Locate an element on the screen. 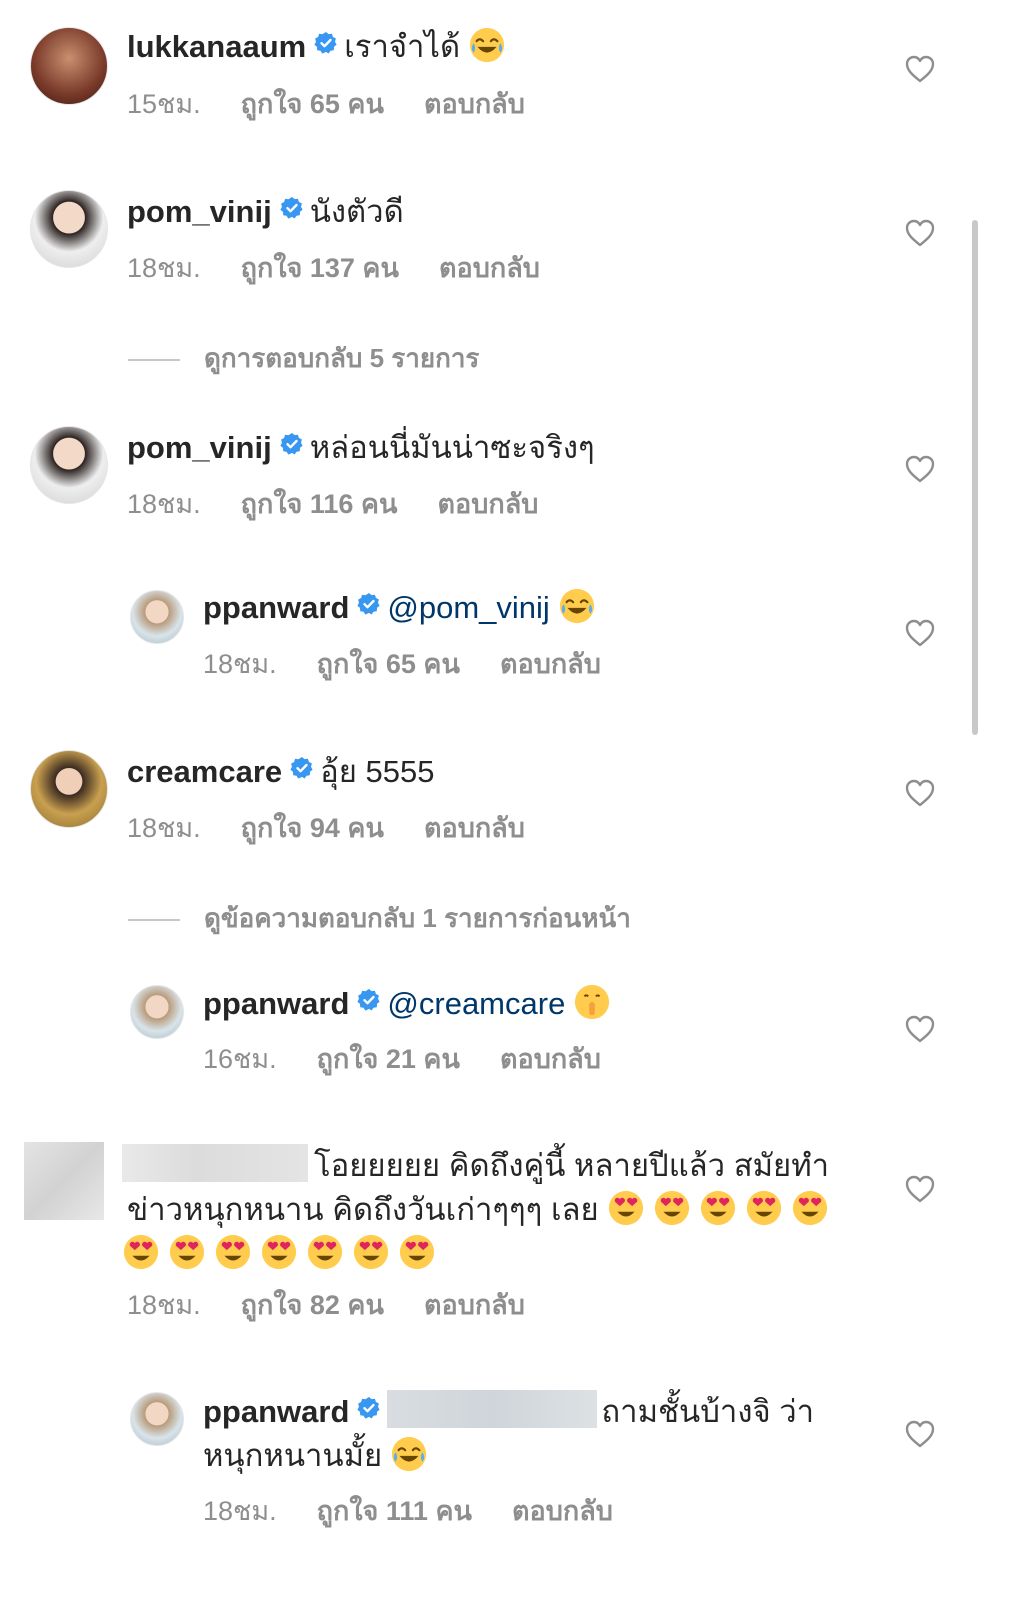 Image resolution: width=1016 pixels, height=1614 pixels. comment-text: เราจำได้ is located at coordinates (402, 46).